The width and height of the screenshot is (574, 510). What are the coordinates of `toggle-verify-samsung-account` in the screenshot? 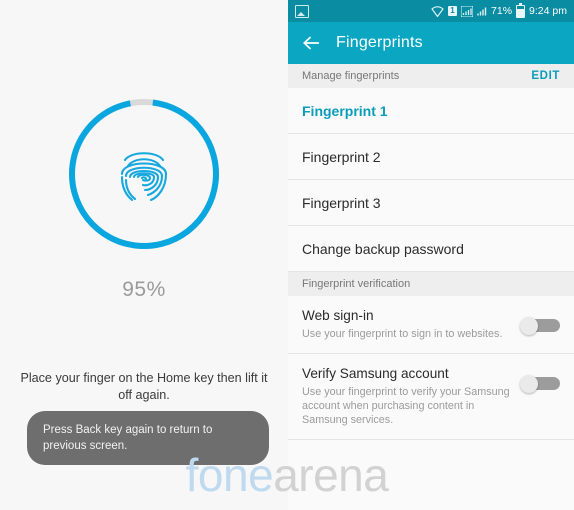 It's located at (540, 384).